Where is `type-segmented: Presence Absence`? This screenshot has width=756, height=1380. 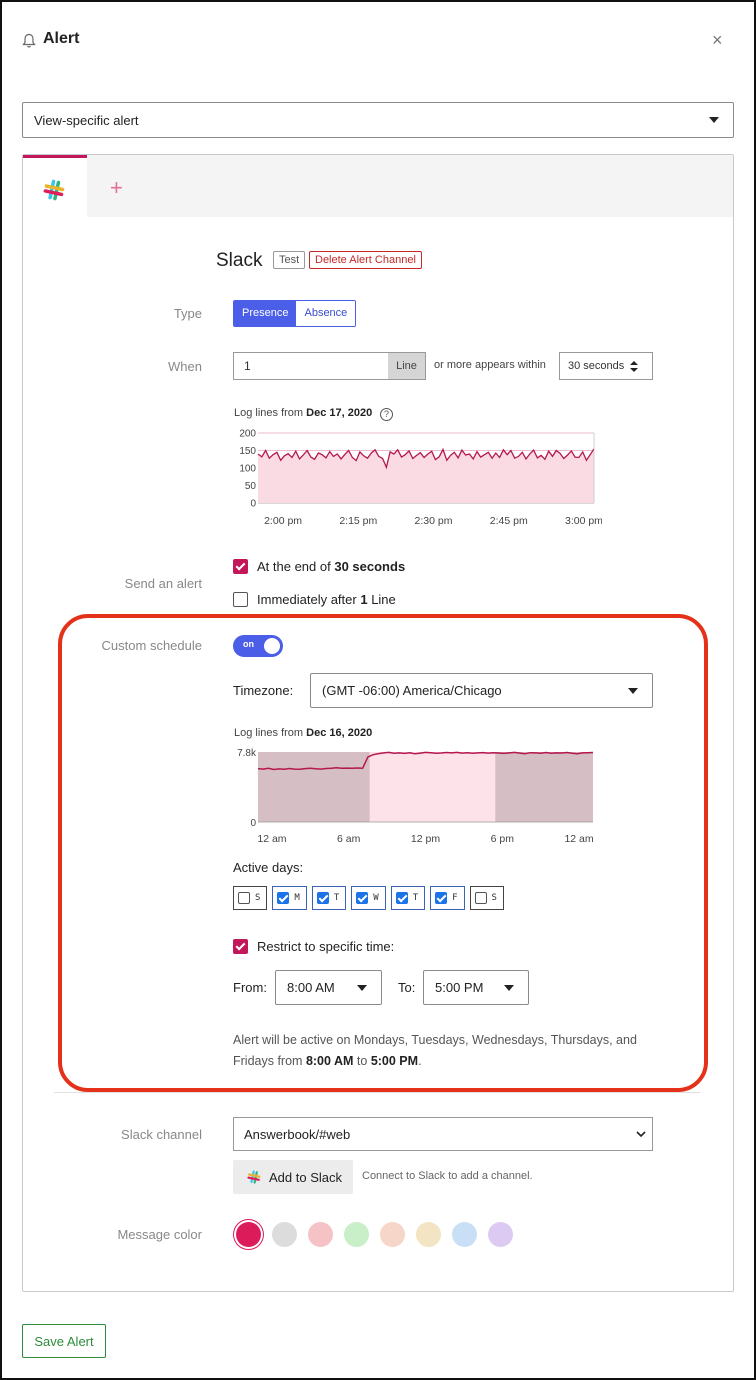
type-segmented: Presence Absence is located at coordinates (295, 313).